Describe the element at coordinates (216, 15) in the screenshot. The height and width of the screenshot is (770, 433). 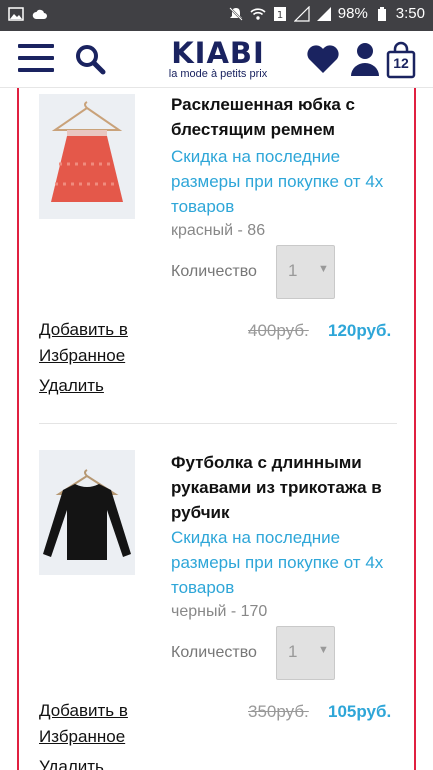
I see `status-bar: 1 98% 3:50` at that location.